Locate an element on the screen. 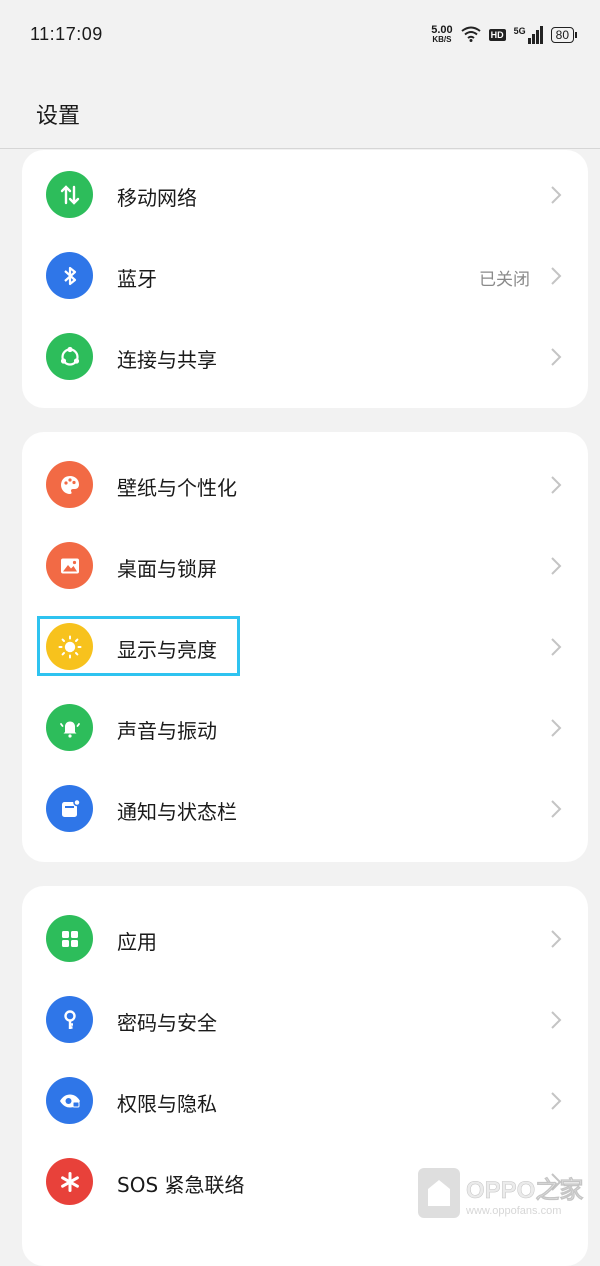 The height and width of the screenshot is (1266, 600). row-notification-statusbar: 通知与状态栏 is located at coordinates (305, 808).